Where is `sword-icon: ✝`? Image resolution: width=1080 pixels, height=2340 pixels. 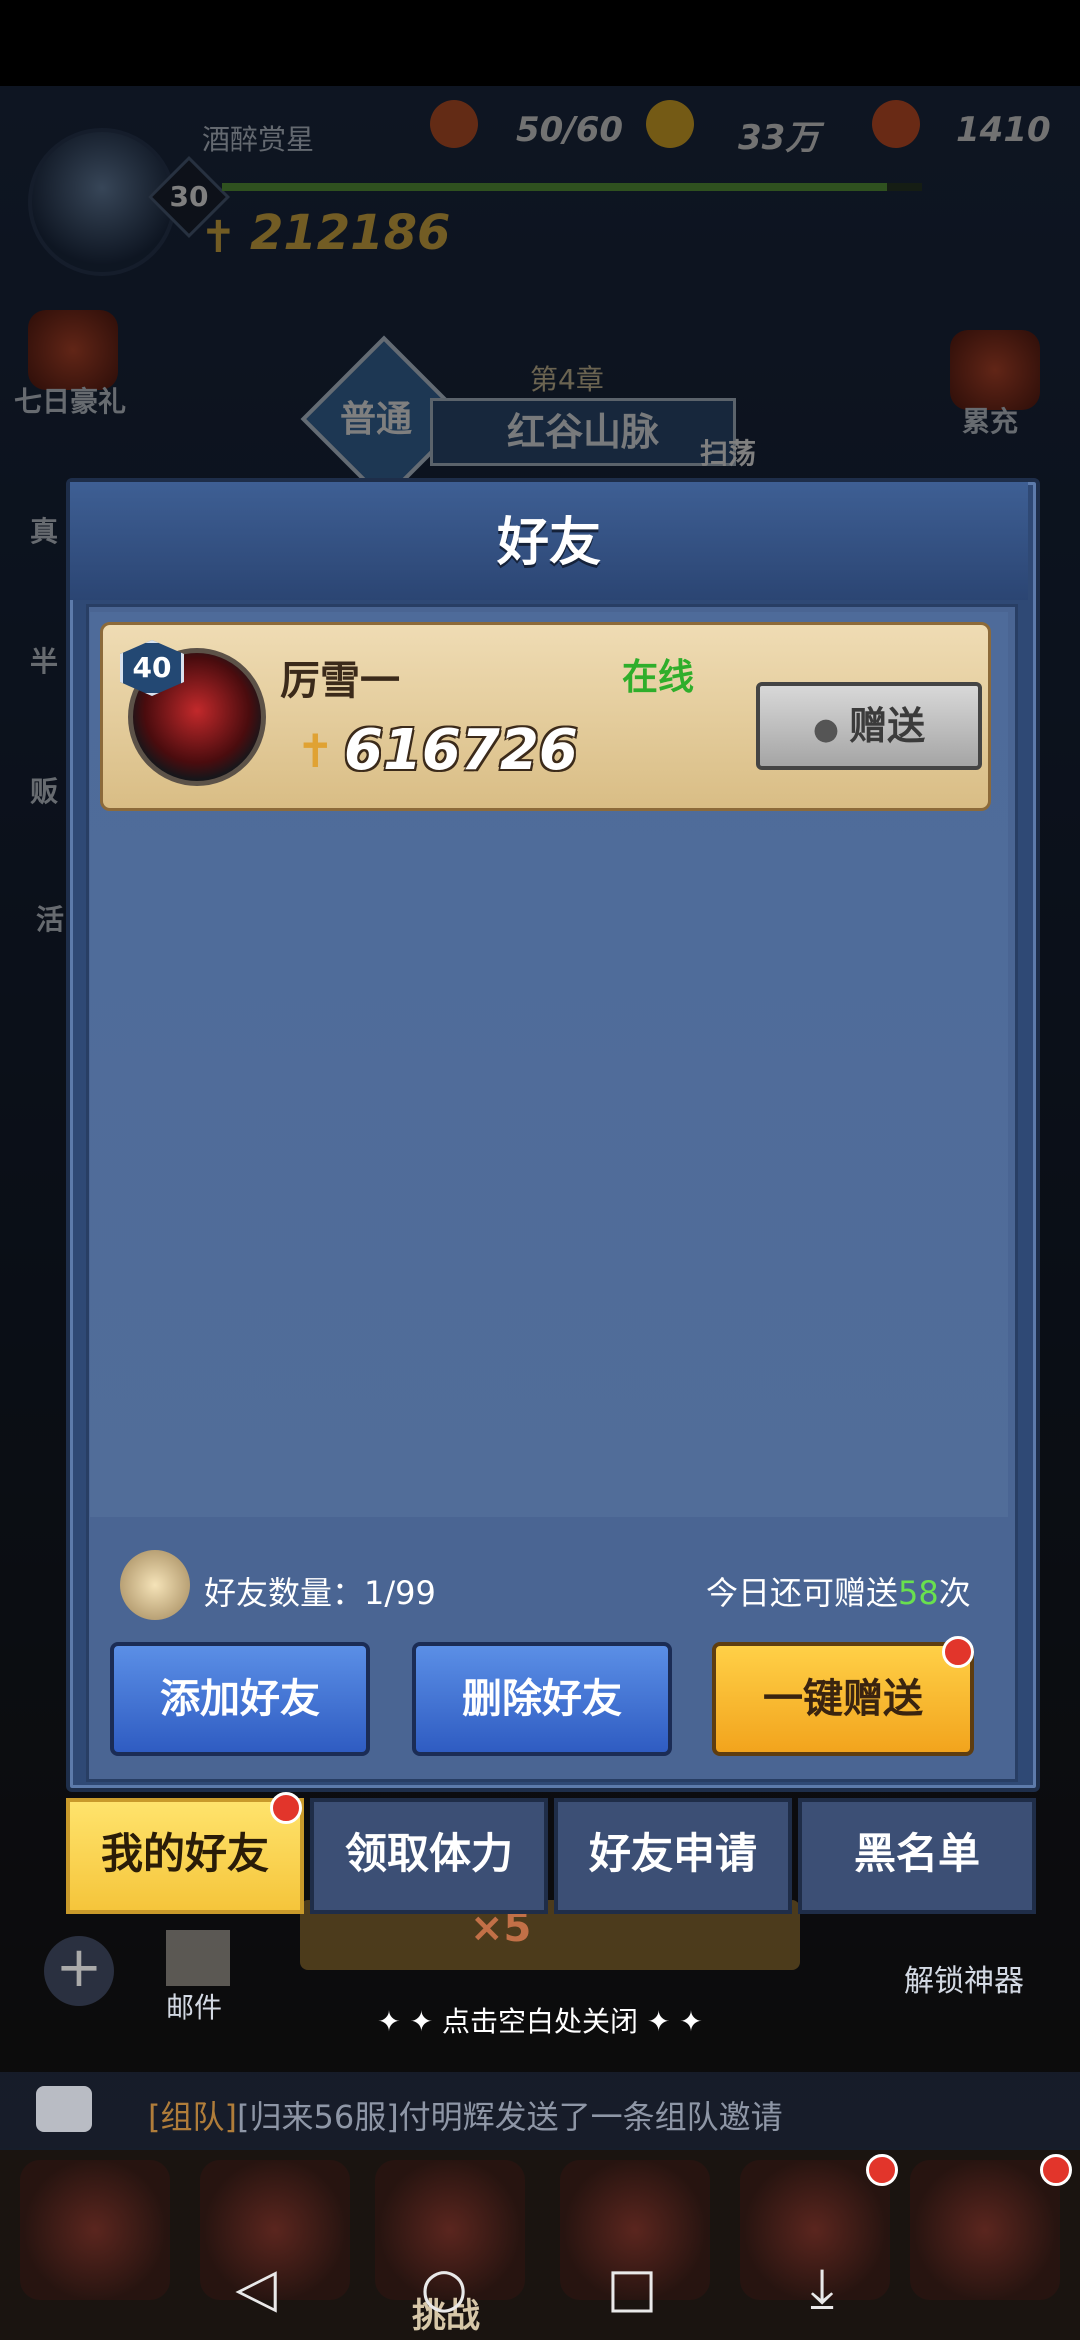 sword-icon: ✝ is located at coordinates (315, 751).